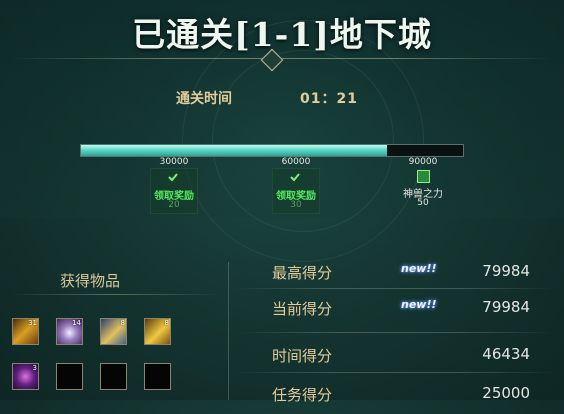 The height and width of the screenshot is (414, 564). What do you see at coordinates (34, 368) in the screenshot?
I see `item-count: 3` at bounding box center [34, 368].